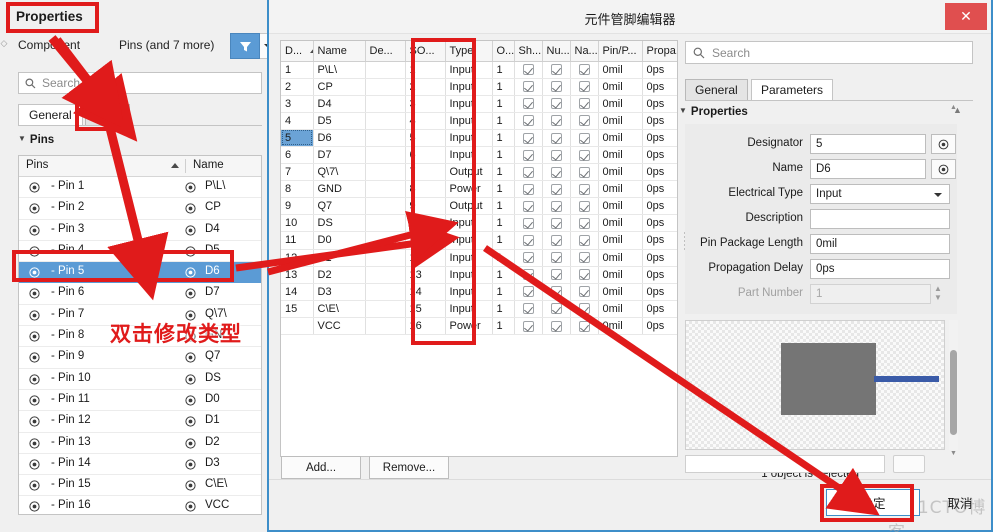 This screenshot has height=532, width=993. Describe the element at coordinates (909, 464) in the screenshot. I see `properties-extra-button` at that location.